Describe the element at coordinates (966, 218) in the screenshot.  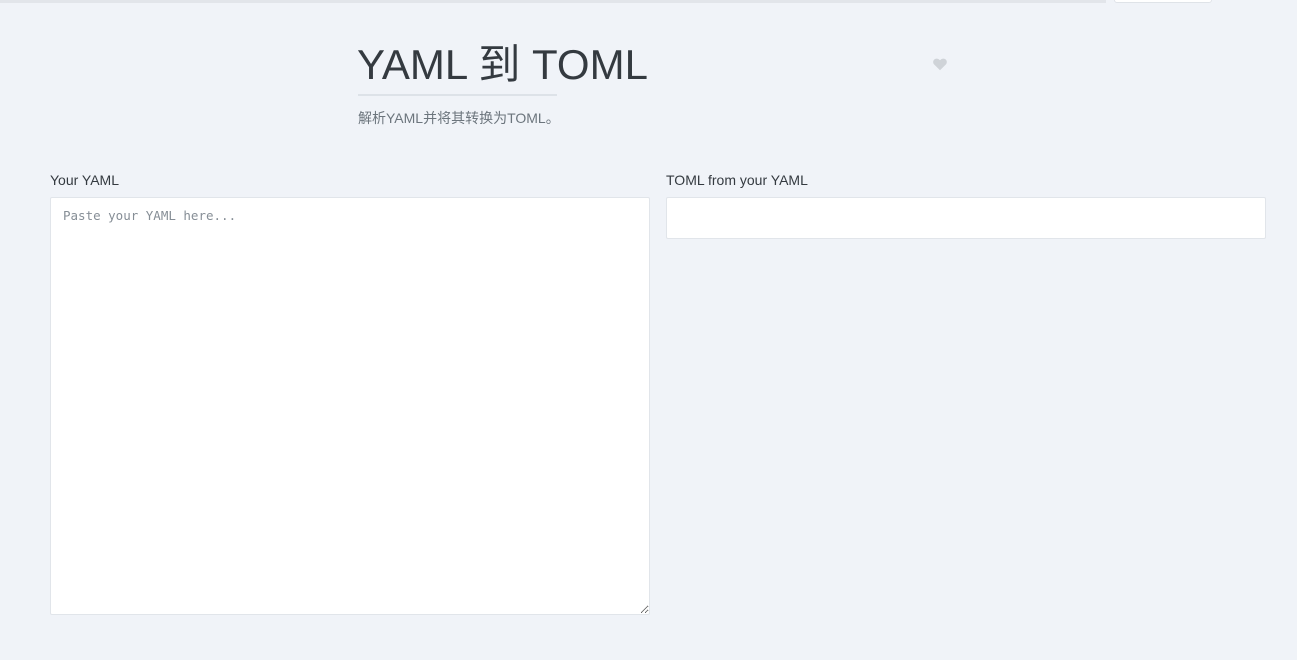
I see `toml-output` at that location.